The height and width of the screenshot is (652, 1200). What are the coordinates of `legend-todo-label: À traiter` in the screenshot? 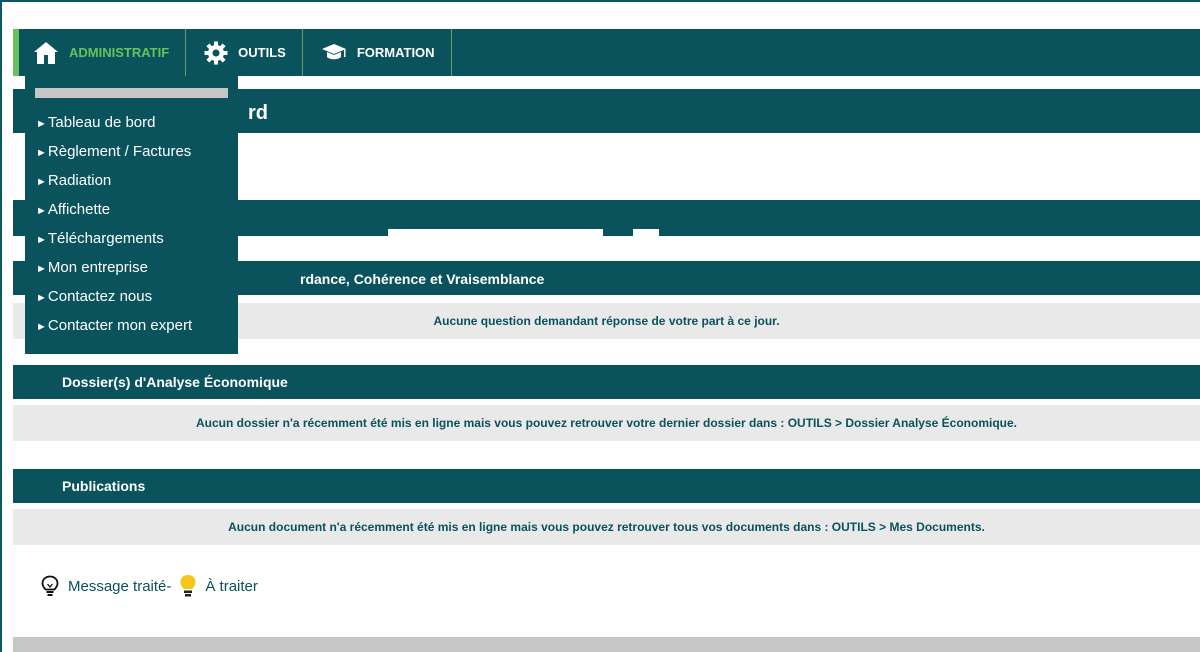 It's located at (231, 586).